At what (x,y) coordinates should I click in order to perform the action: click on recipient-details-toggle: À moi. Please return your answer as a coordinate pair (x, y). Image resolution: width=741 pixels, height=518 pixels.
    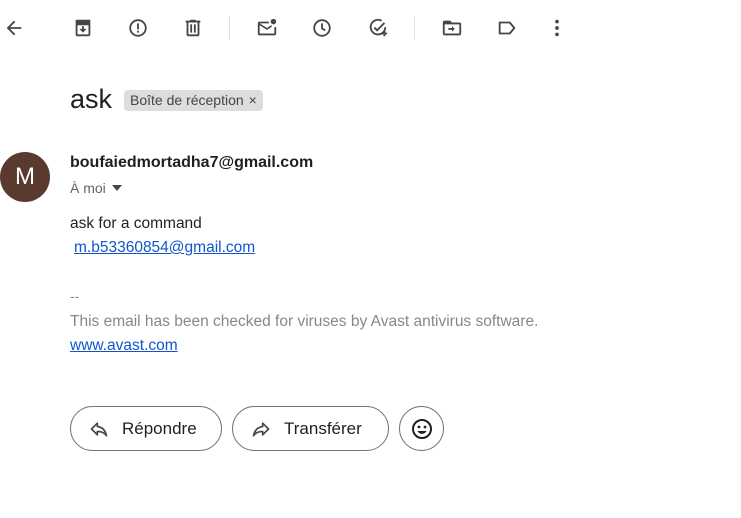
    Looking at the image, I should click on (96, 188).